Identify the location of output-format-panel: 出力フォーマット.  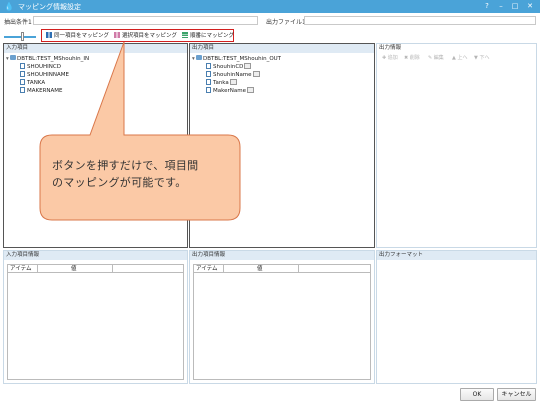
(456, 317).